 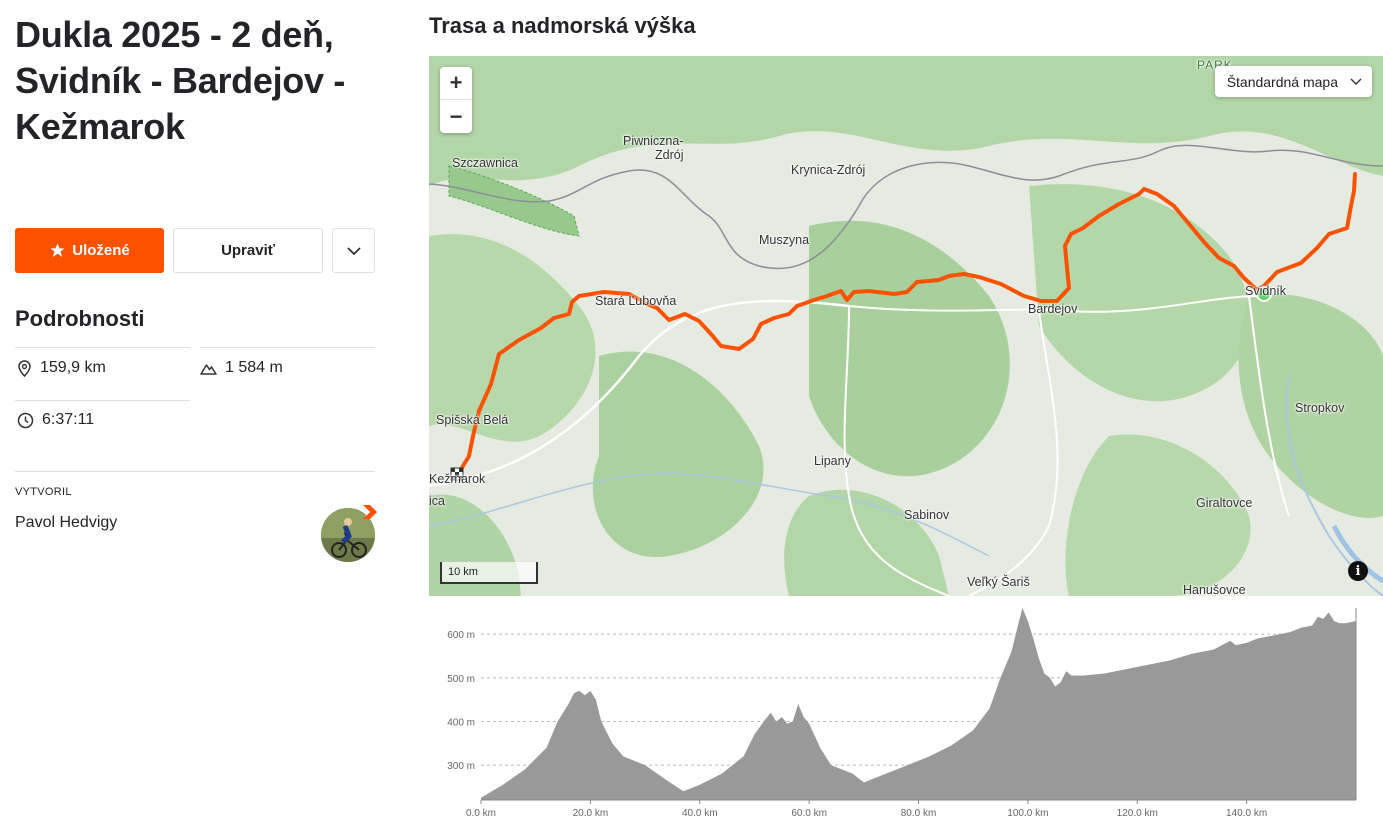 What do you see at coordinates (636, 301) in the screenshot?
I see `map-label: Stará Ľubovňa` at bounding box center [636, 301].